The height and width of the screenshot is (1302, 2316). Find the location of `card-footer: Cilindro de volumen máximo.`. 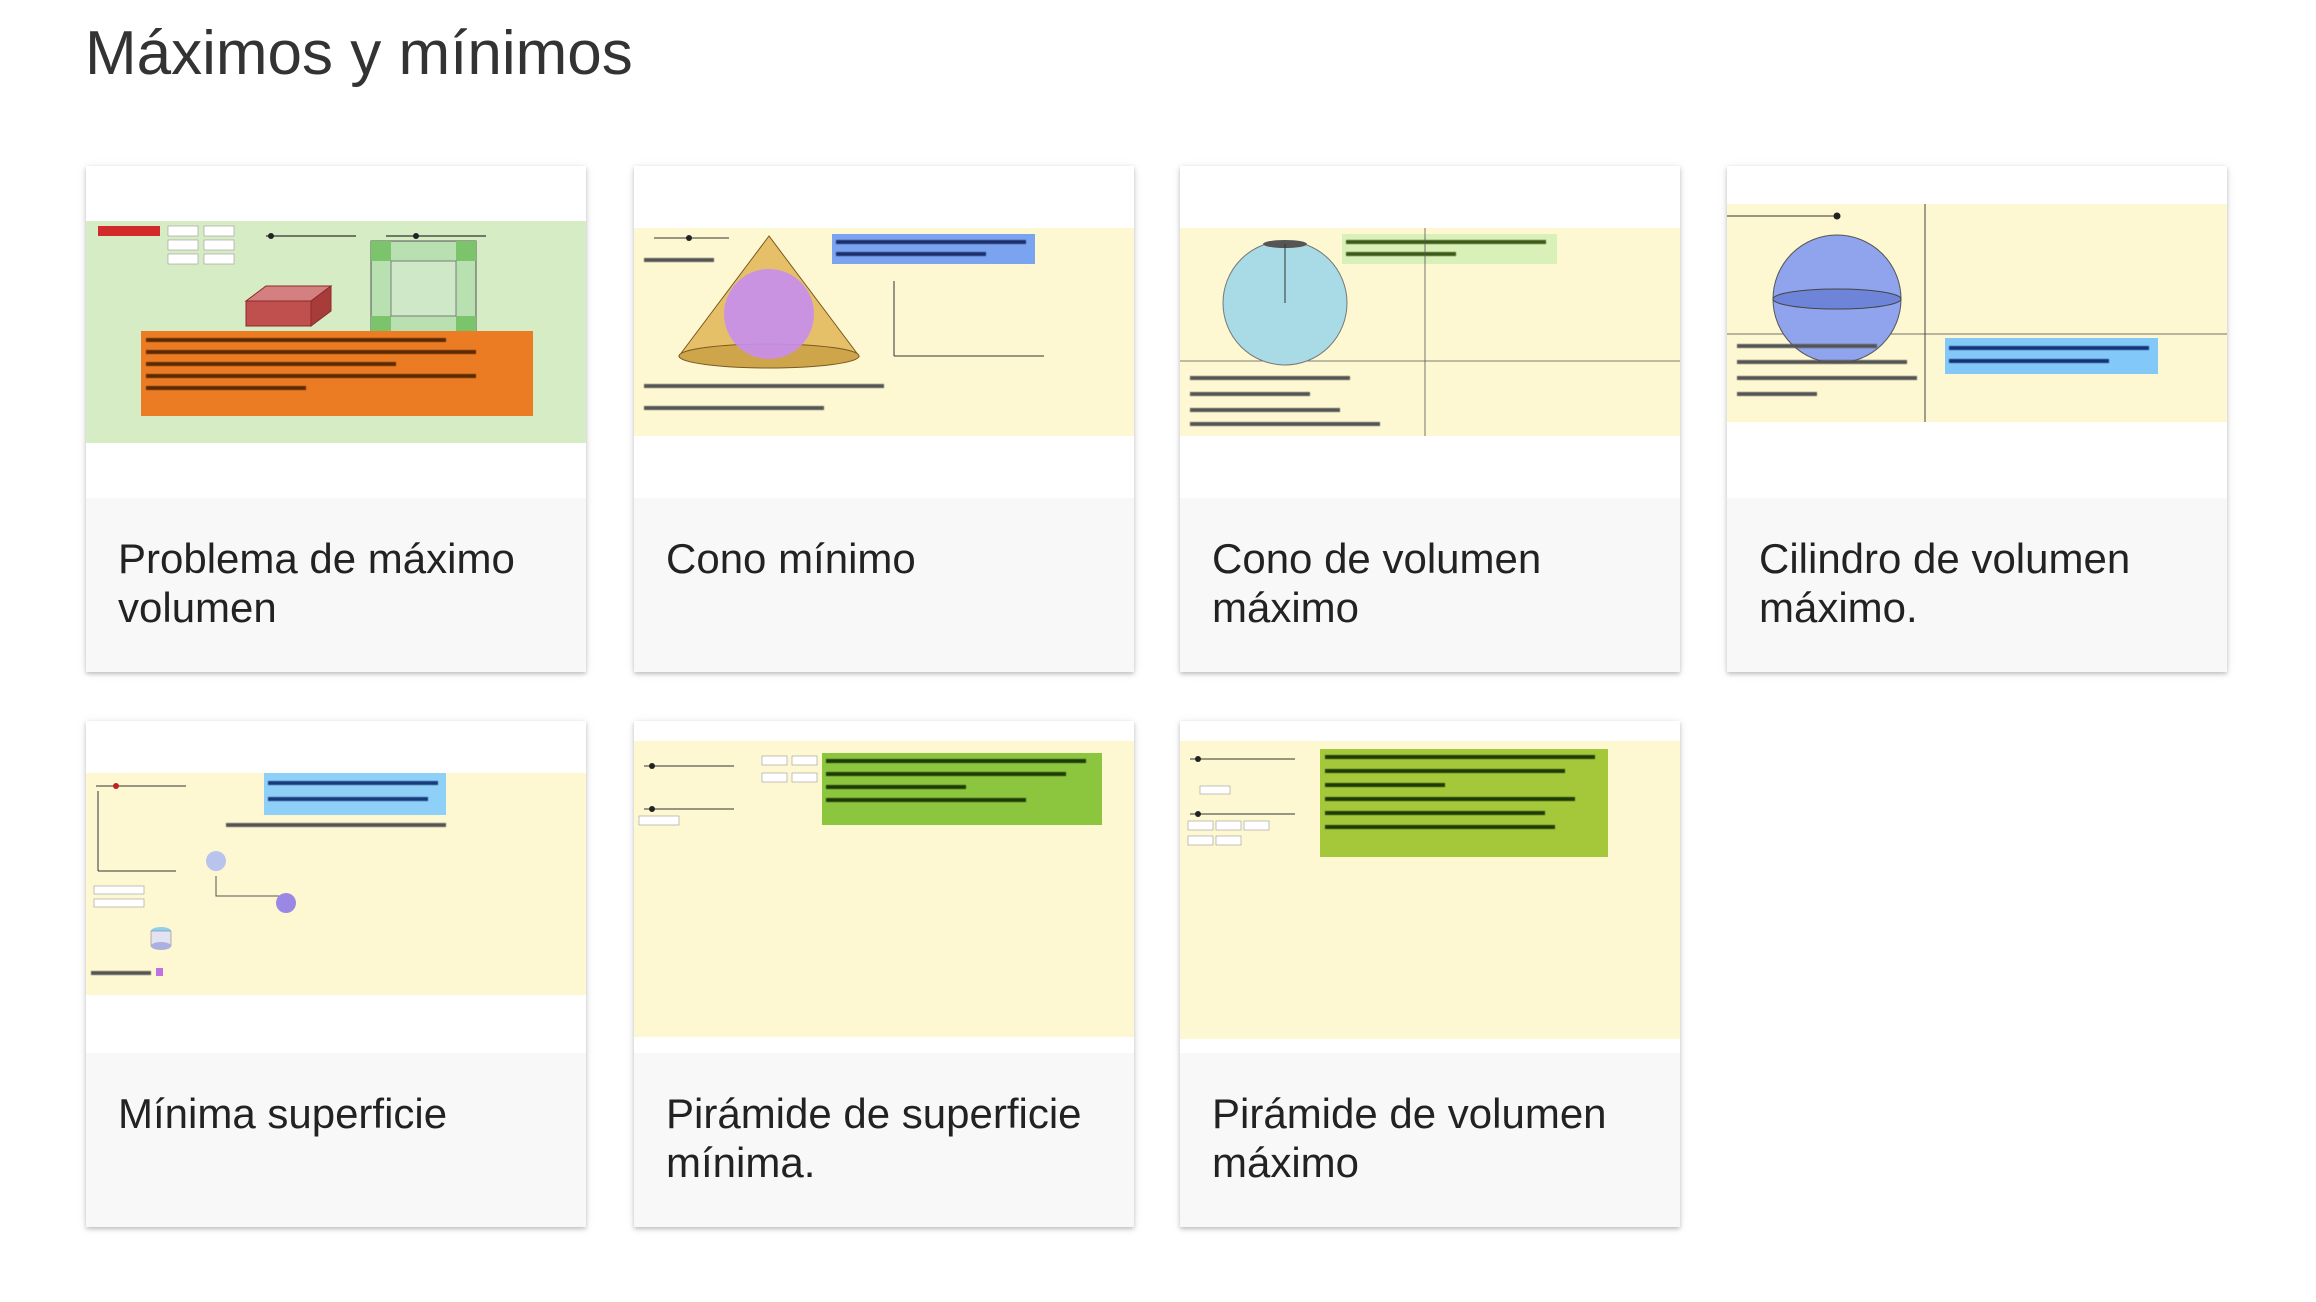

card-footer: Cilindro de volumen máximo. is located at coordinates (1977, 585).